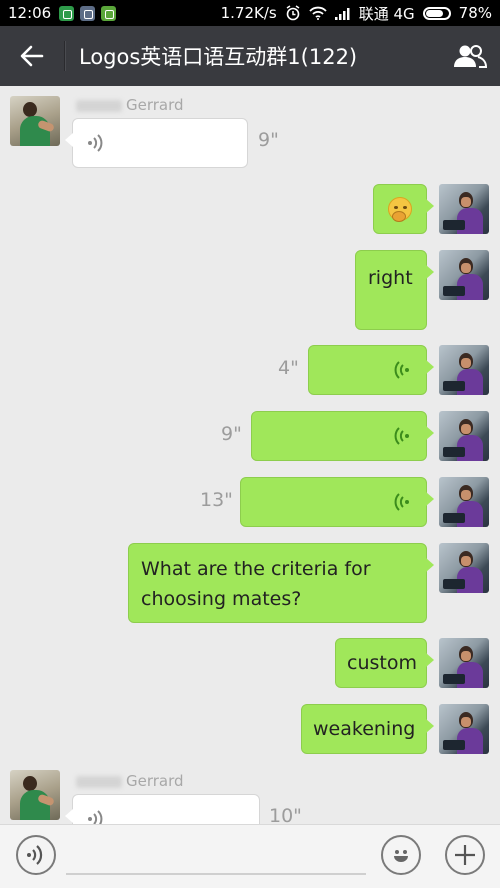 The height and width of the screenshot is (888, 500). I want to click on message-text: custom, so click(382, 663).